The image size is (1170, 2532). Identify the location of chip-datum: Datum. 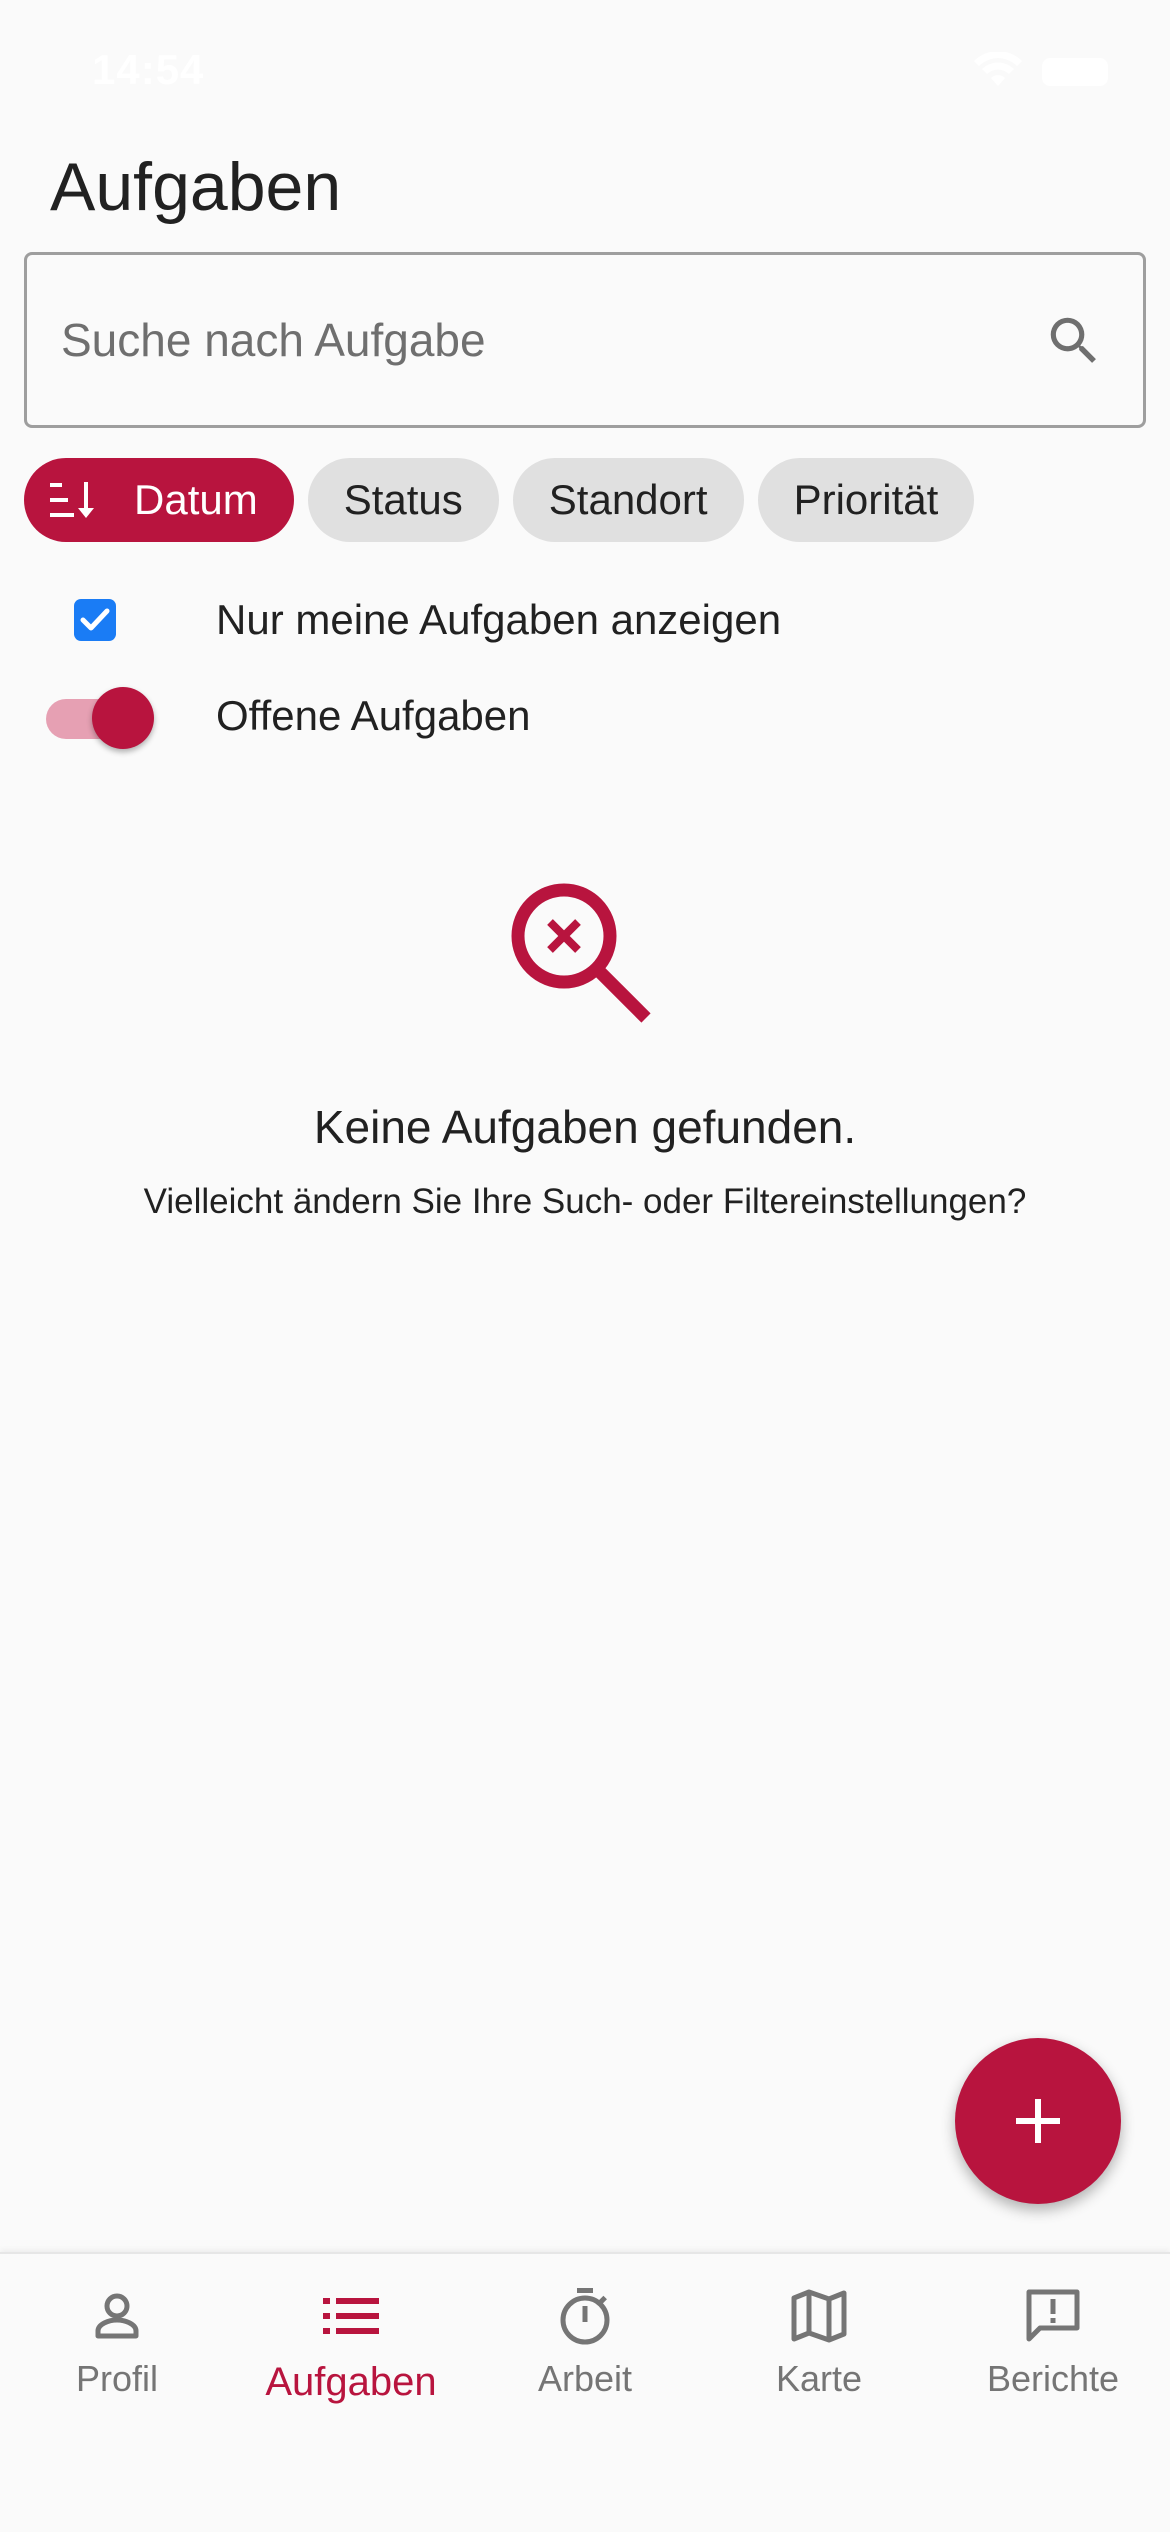
(159, 500).